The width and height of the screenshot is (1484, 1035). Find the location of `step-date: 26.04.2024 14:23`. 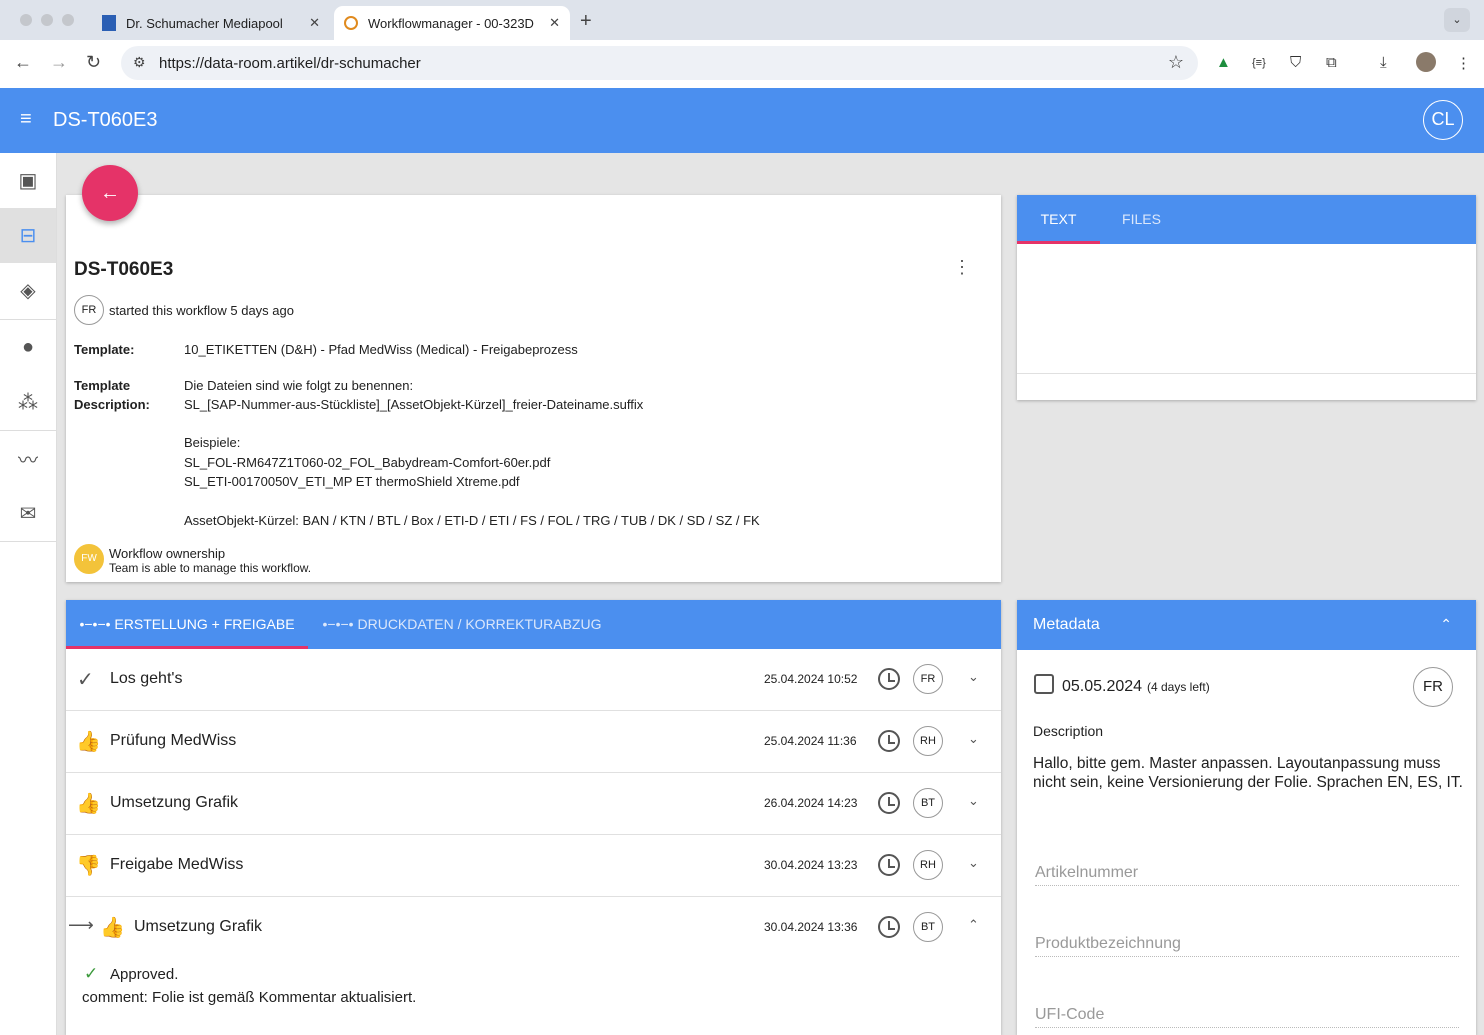

step-date: 26.04.2024 14:23 is located at coordinates (811, 803).